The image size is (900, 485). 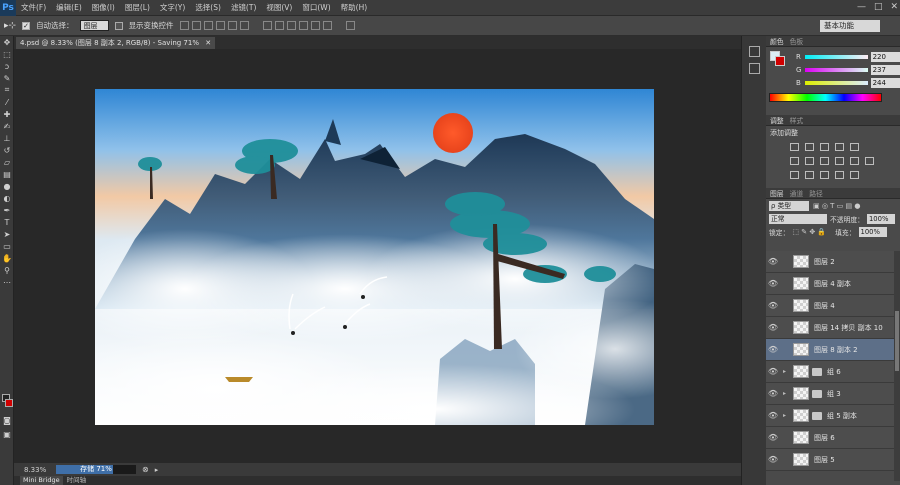 What do you see at coordinates (833, 328) in the screenshot?
I see `layer-row: 👁 图层 14 拷贝 副本 10` at bounding box center [833, 328].